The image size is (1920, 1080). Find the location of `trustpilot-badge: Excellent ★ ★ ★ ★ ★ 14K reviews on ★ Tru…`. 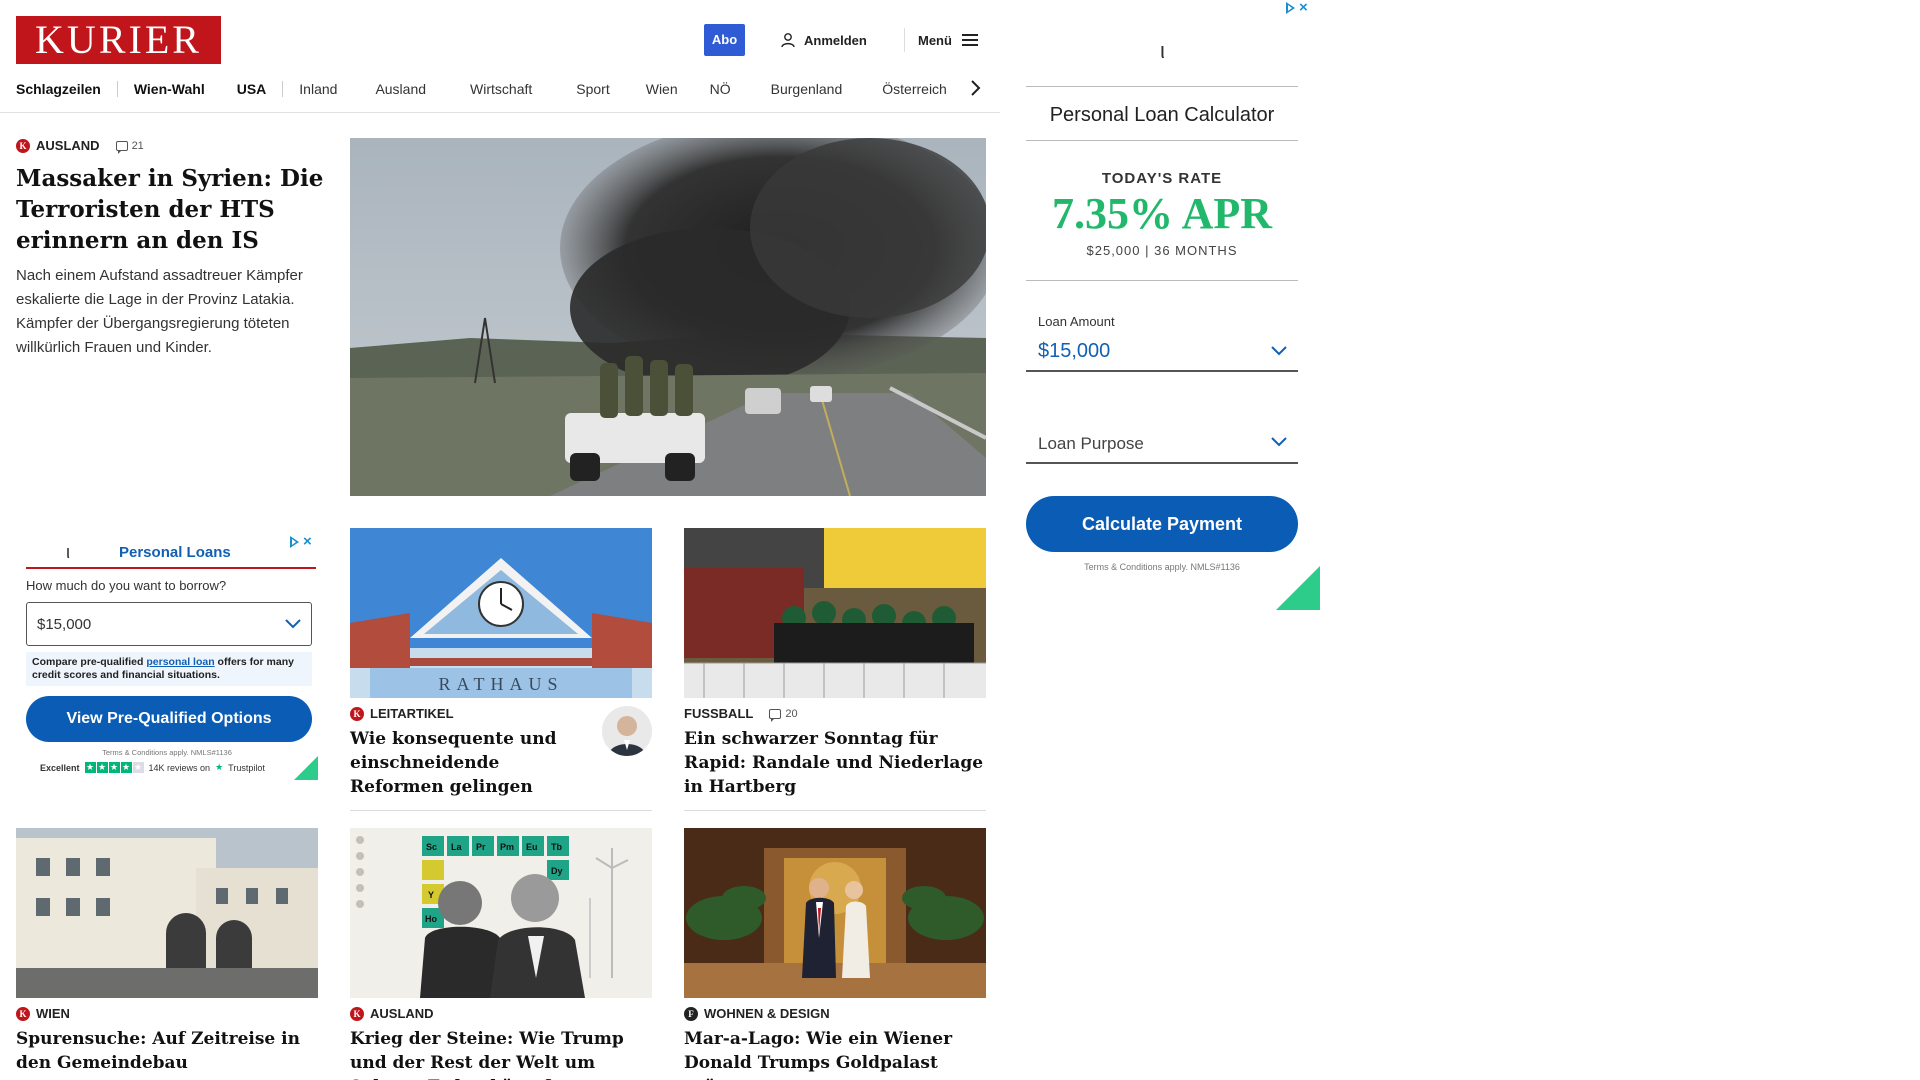

trustpilot-badge: Excellent ★ ★ ★ ★ ★ 14K reviews on ★ Tru… is located at coordinates (152, 767).